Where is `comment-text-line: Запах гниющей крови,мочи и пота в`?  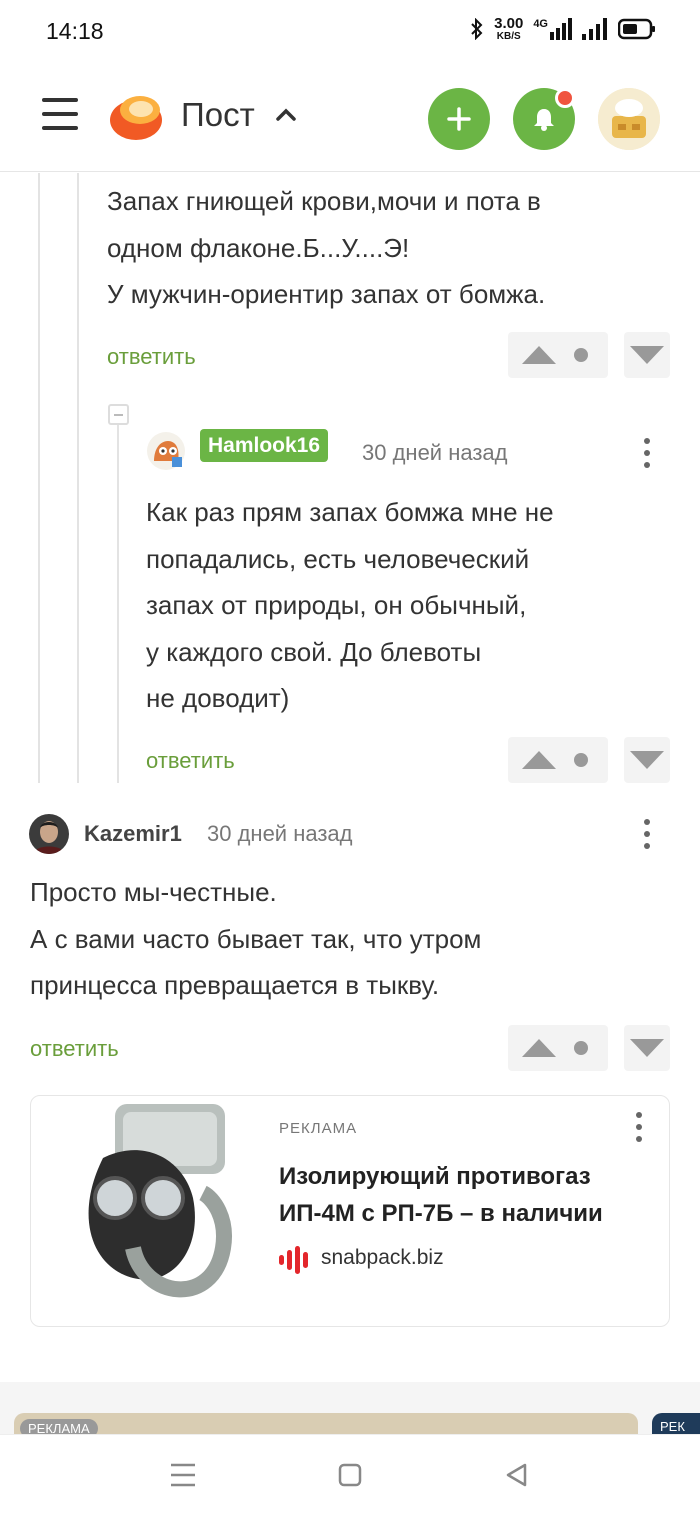
comment-text-line: Запах гниющей крови,мочи и пота в is located at coordinates (324, 201).